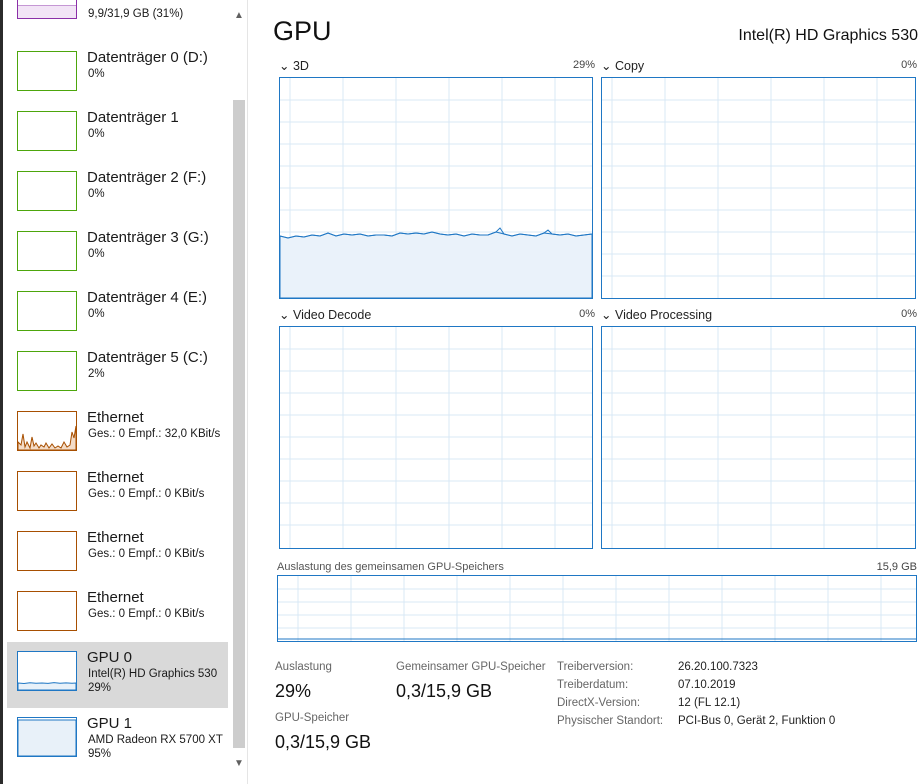 This screenshot has width=924, height=784. I want to click on engine-selector-3d: ⌄ 3D, so click(294, 65).